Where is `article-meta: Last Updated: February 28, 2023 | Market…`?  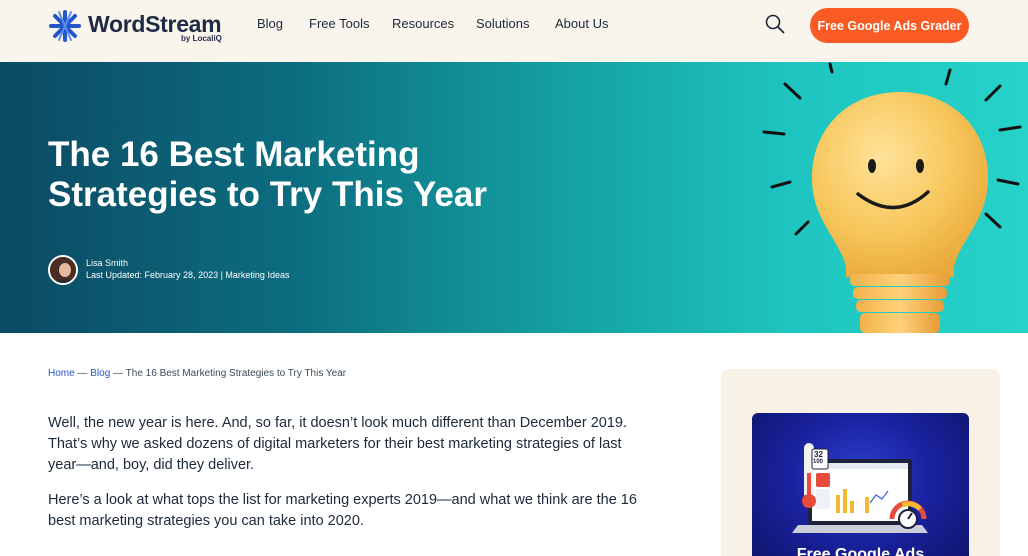
article-meta: Last Updated: February 28, 2023 | Market… is located at coordinates (188, 275).